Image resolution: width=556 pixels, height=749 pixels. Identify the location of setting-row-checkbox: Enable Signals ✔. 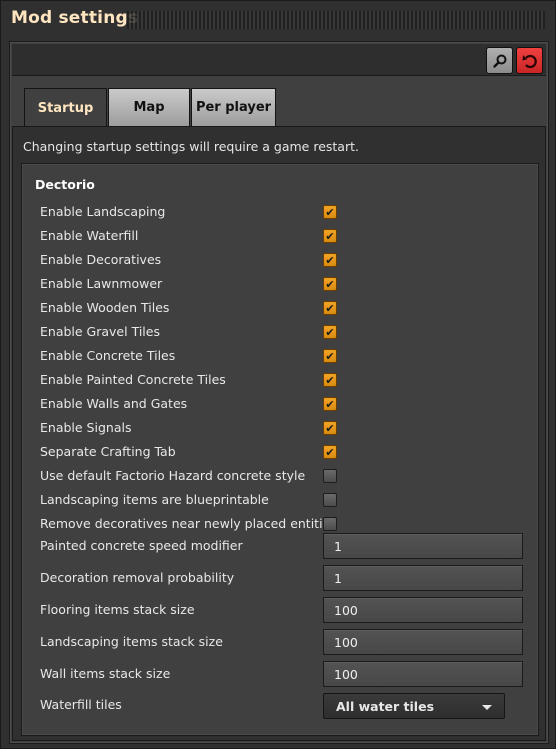
(285, 428).